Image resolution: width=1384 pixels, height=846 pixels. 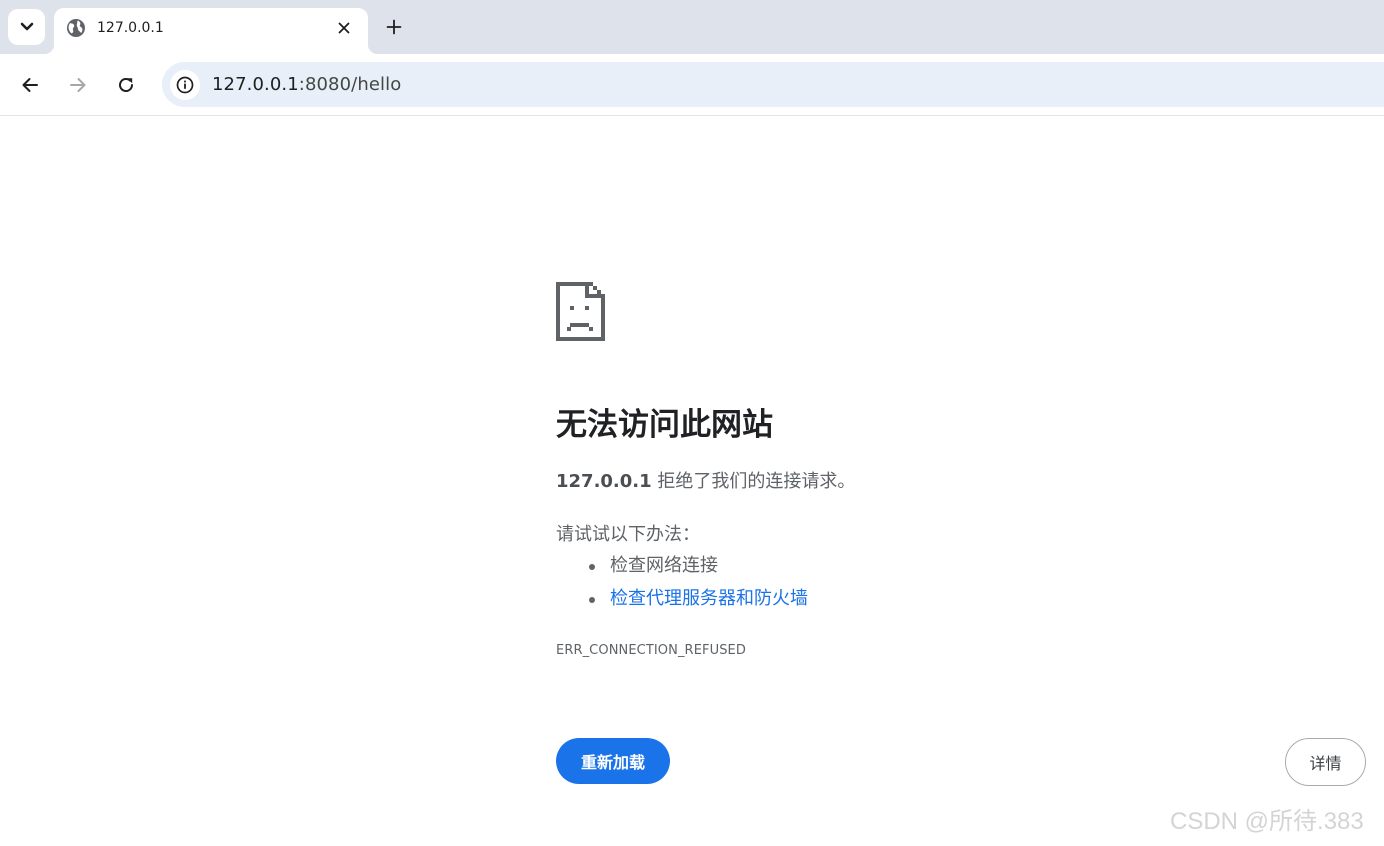 What do you see at coordinates (773, 84) in the screenshot?
I see `address-bar: 127.0.0.1:8080/hello` at bounding box center [773, 84].